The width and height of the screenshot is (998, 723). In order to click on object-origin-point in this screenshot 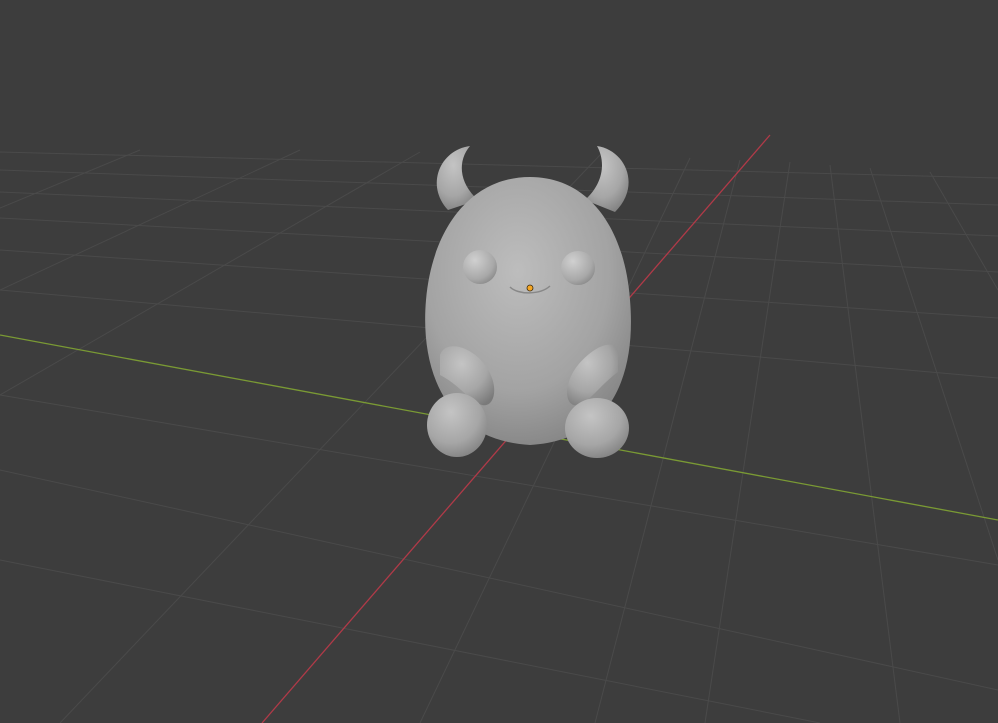, I will do `click(530, 288)`.